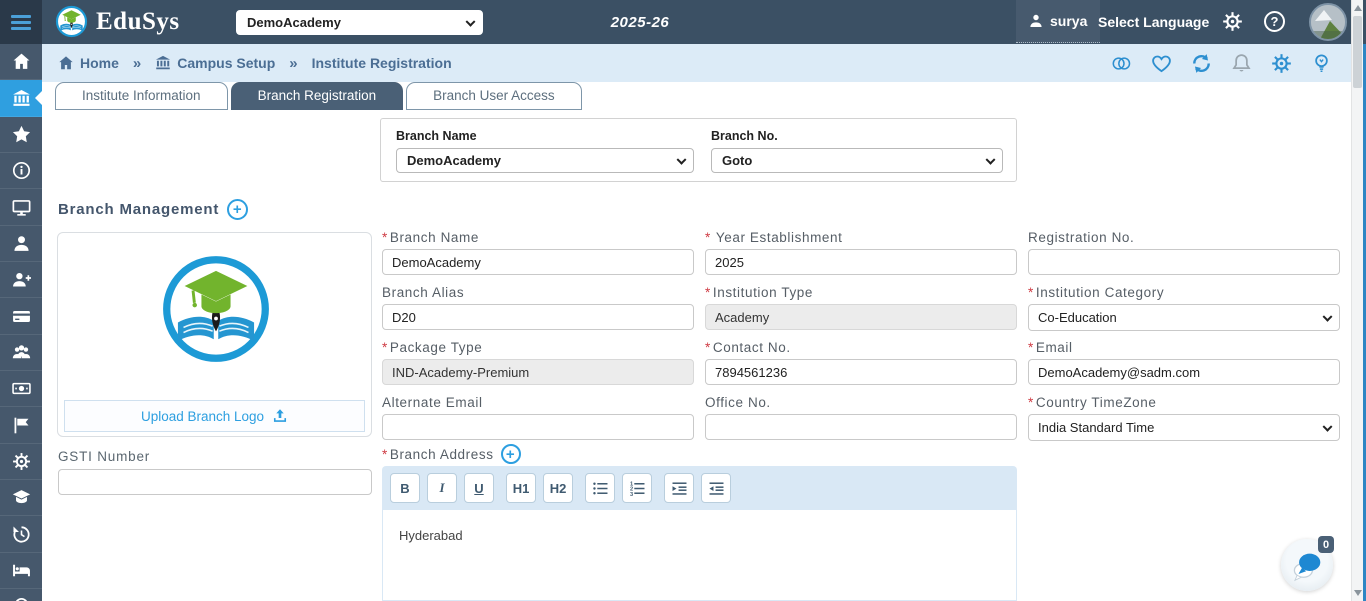  I want to click on sidebar-item-idcard, so click(21, 316).